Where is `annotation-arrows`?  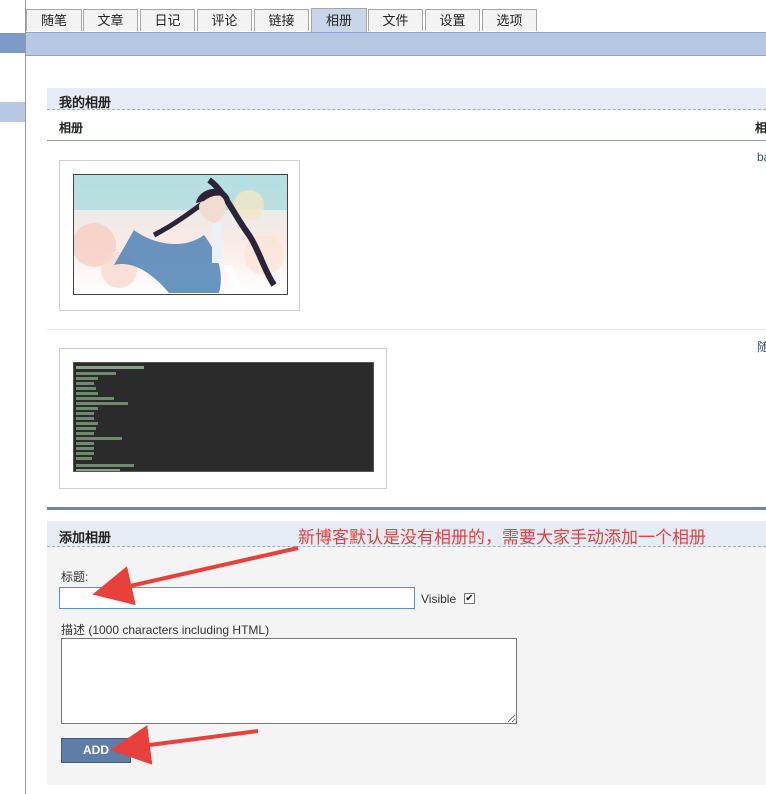
annotation-arrows is located at coordinates (195, 655).